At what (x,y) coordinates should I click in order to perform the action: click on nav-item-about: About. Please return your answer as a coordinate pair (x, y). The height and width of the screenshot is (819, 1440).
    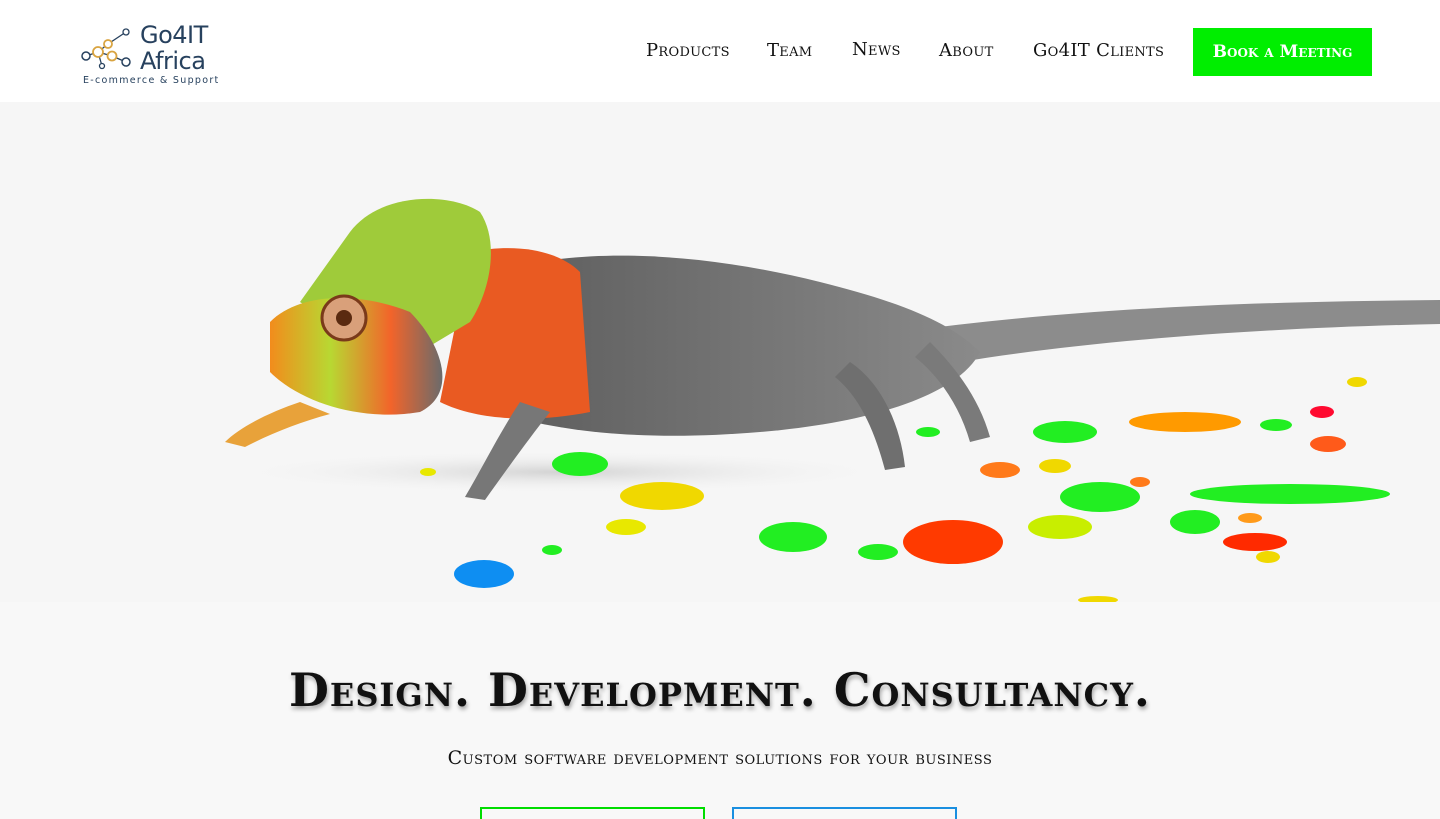
    Looking at the image, I should click on (966, 50).